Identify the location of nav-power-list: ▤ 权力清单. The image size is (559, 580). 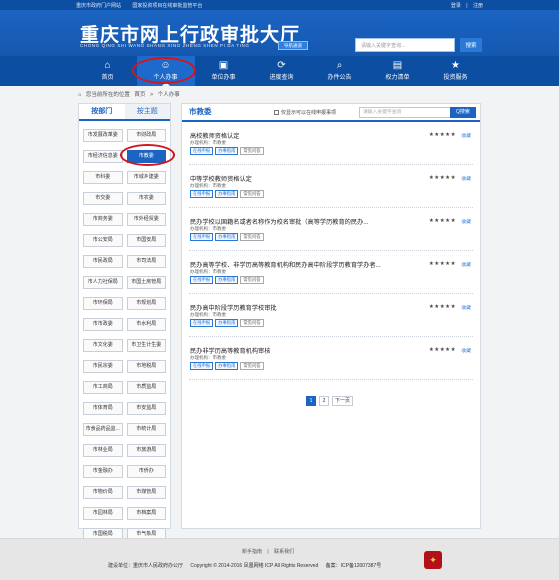
(398, 71).